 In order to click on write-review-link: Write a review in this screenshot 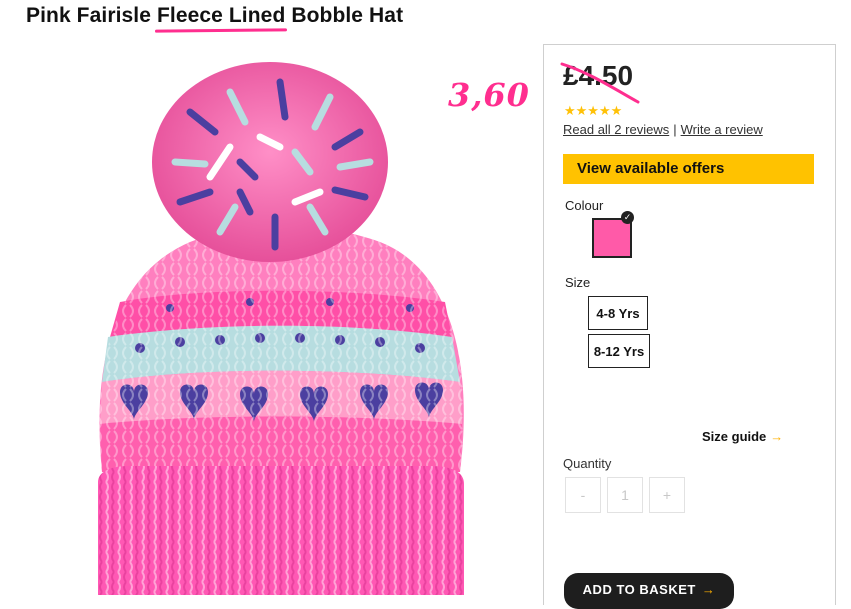, I will do `click(722, 129)`.